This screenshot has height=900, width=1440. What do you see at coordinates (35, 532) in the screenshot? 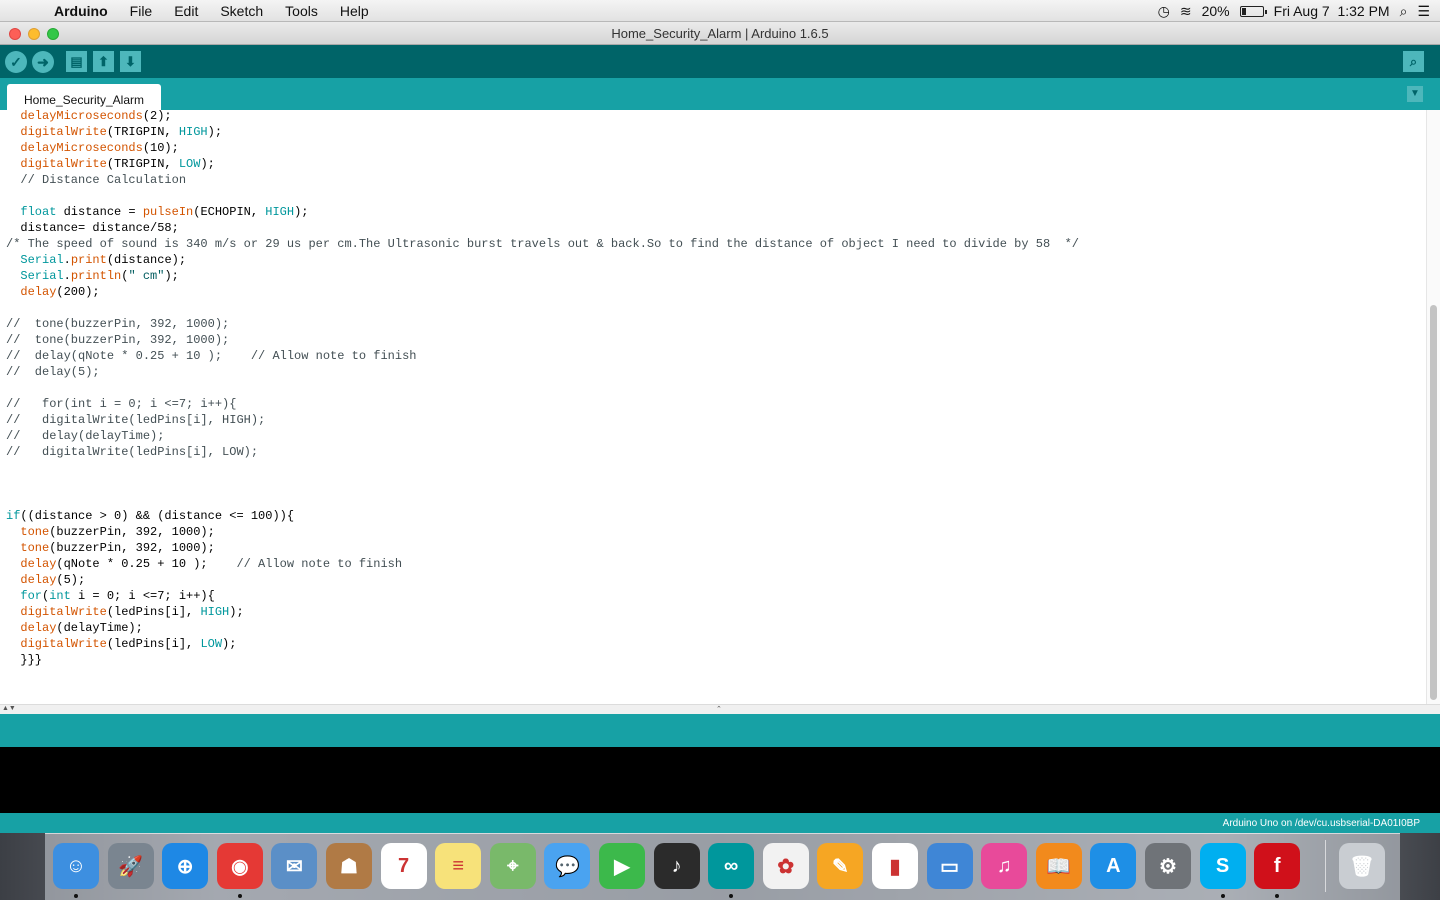
I see `code-token: tone` at bounding box center [35, 532].